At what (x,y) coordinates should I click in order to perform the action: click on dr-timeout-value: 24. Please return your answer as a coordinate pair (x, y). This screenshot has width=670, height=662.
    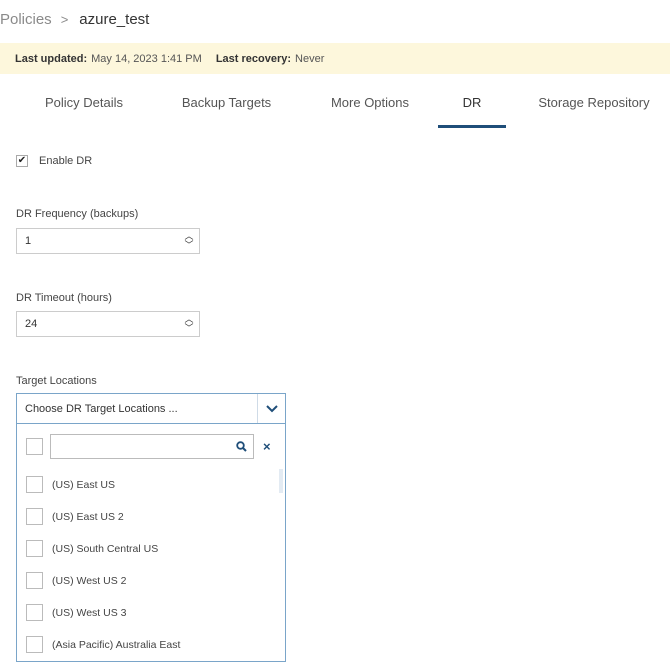
    Looking at the image, I should click on (31, 324).